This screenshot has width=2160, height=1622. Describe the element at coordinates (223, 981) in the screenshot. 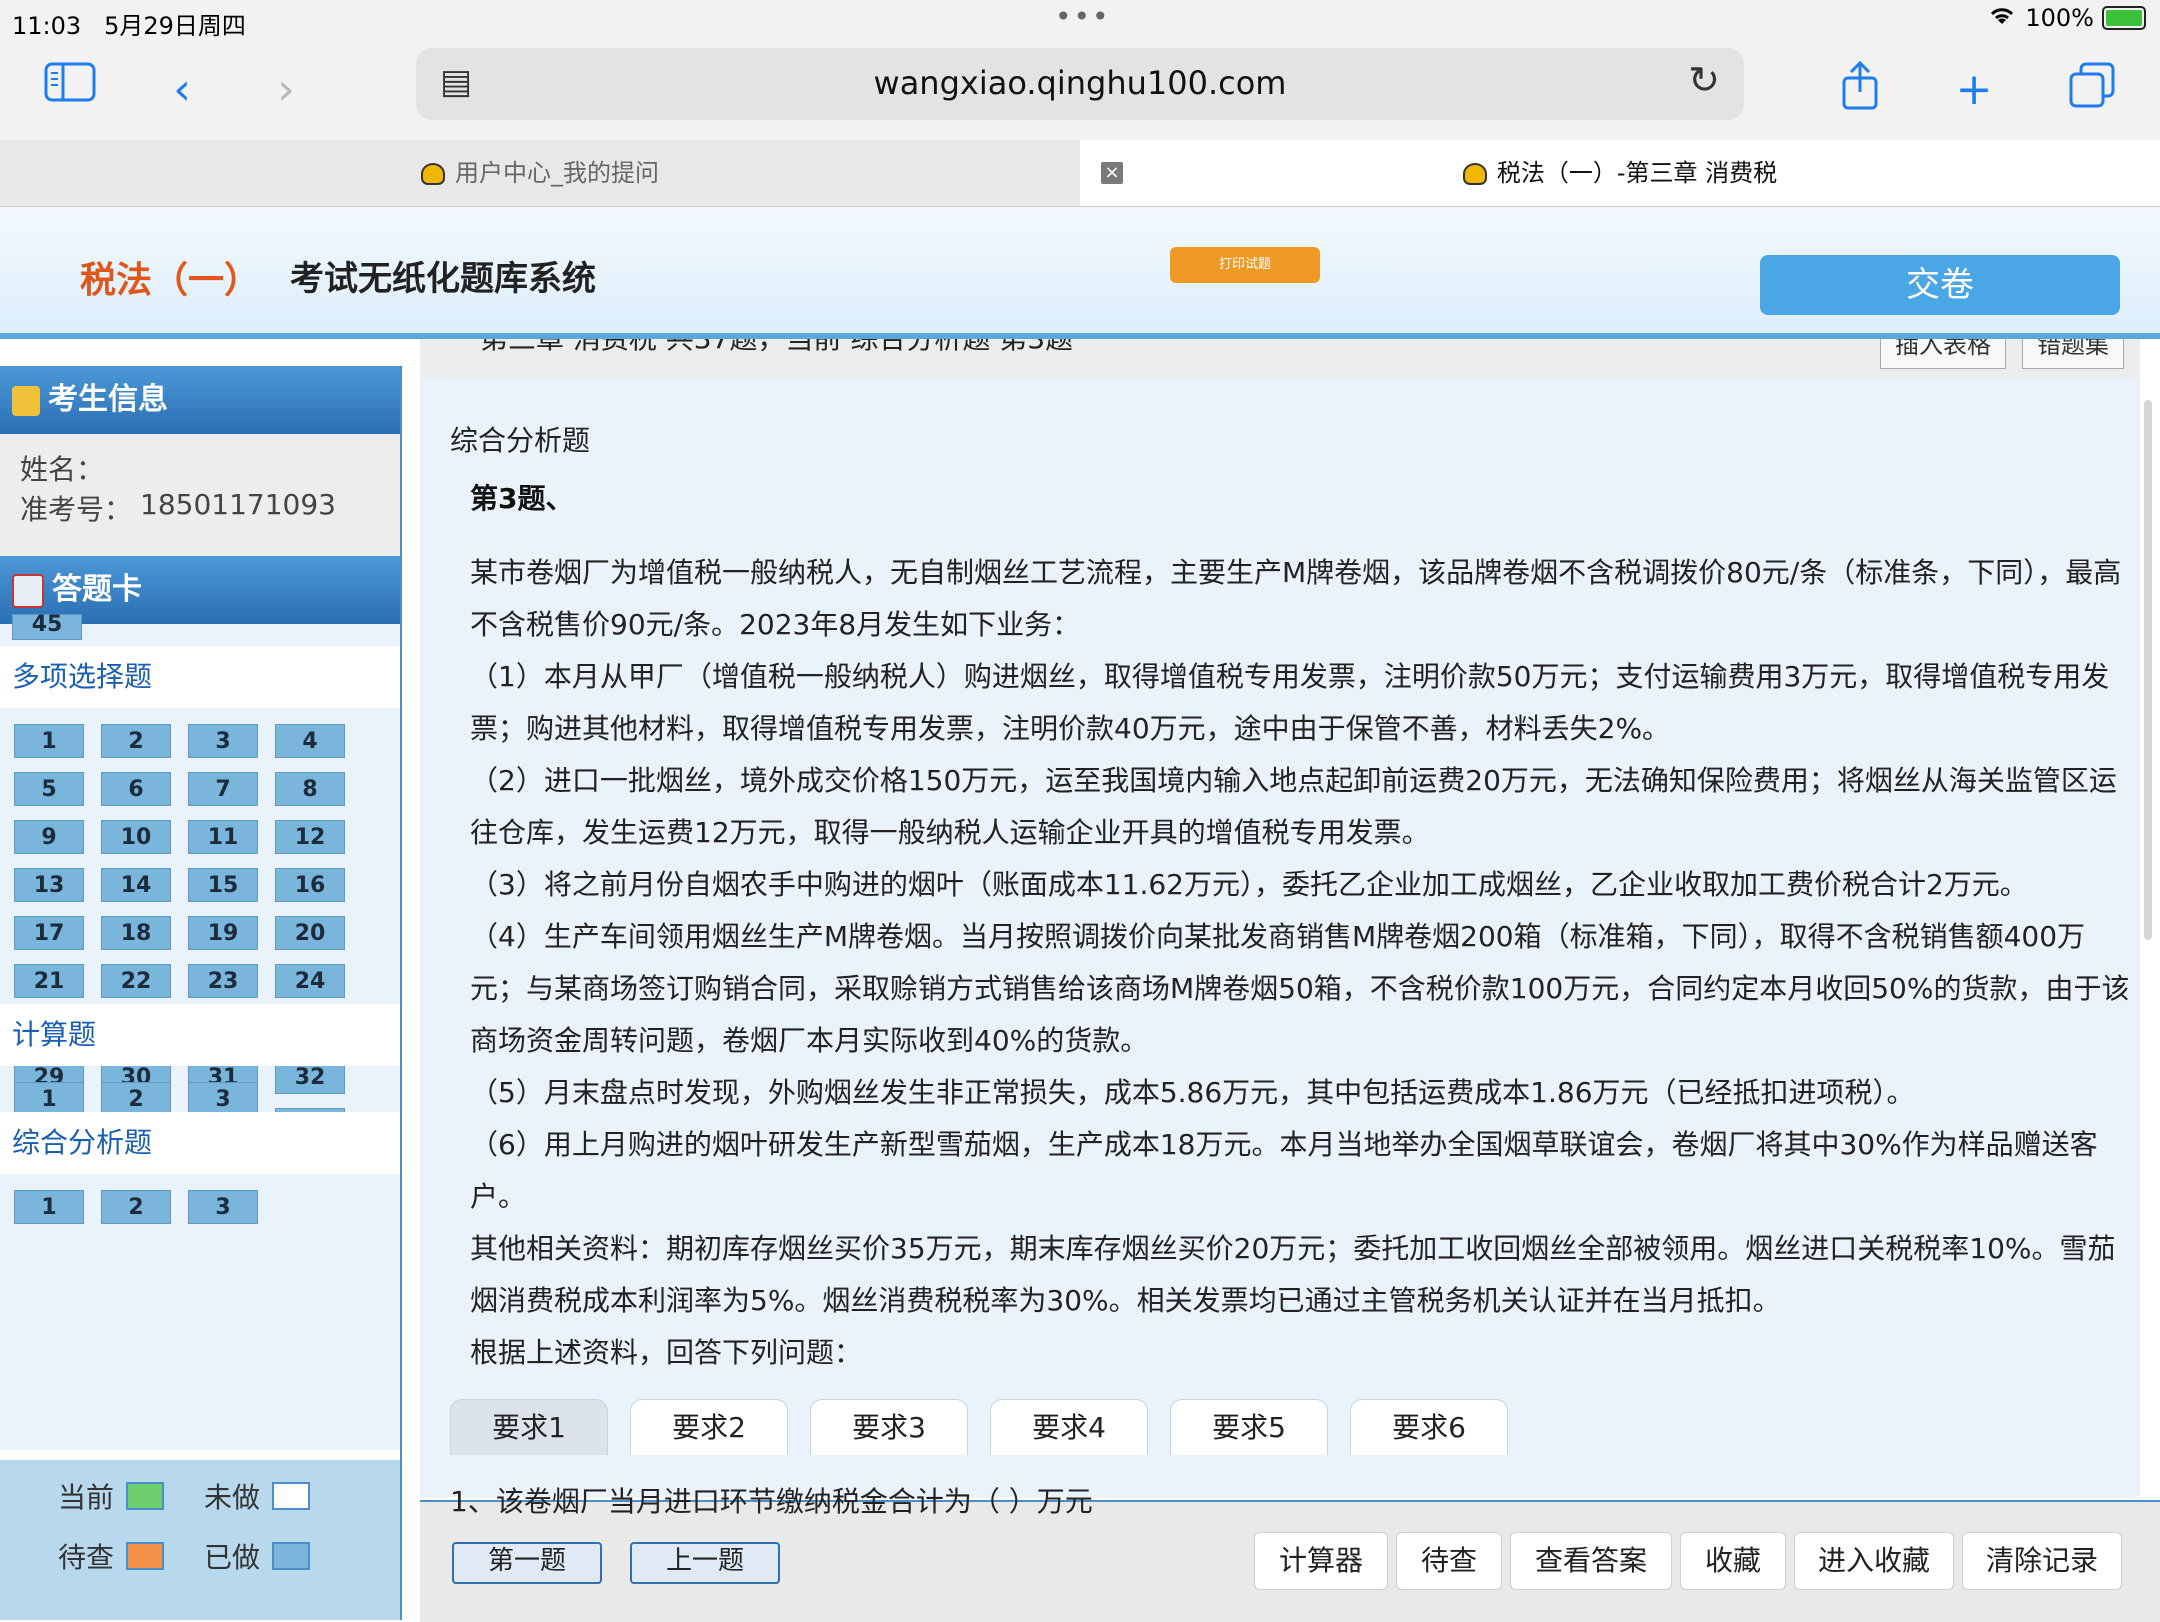

I see `question-button: 23` at that location.